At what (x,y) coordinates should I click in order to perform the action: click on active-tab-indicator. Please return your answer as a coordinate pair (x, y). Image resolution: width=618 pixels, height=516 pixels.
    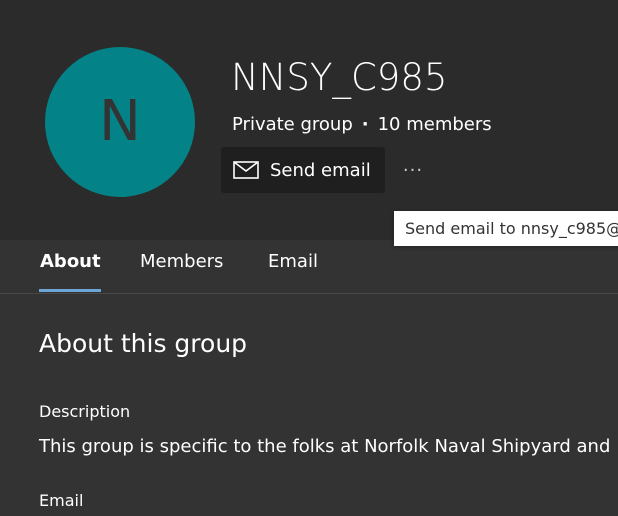
    Looking at the image, I should click on (70, 290).